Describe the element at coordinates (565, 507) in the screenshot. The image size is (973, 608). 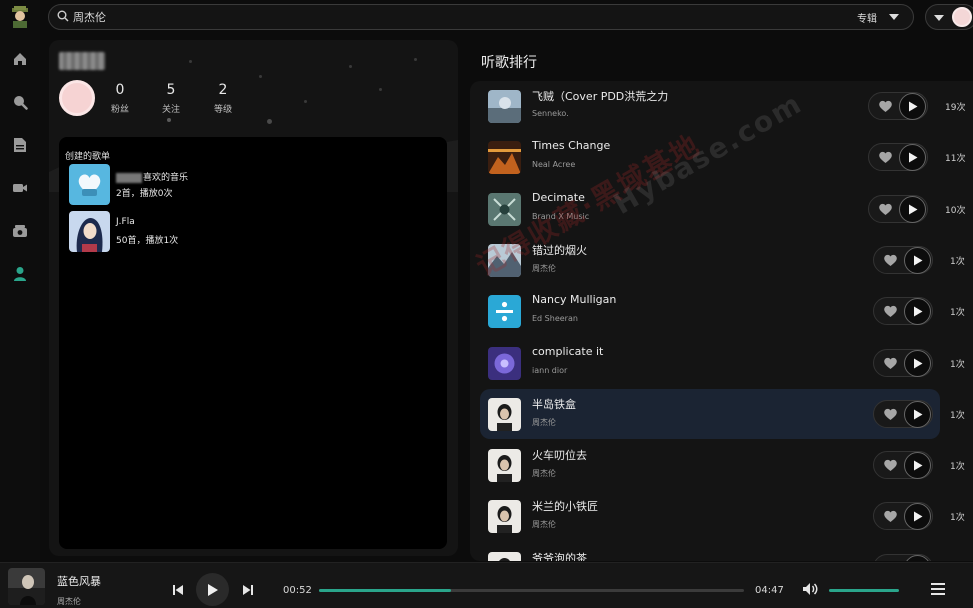
I see `song-title: 米兰的小铁匠` at that location.